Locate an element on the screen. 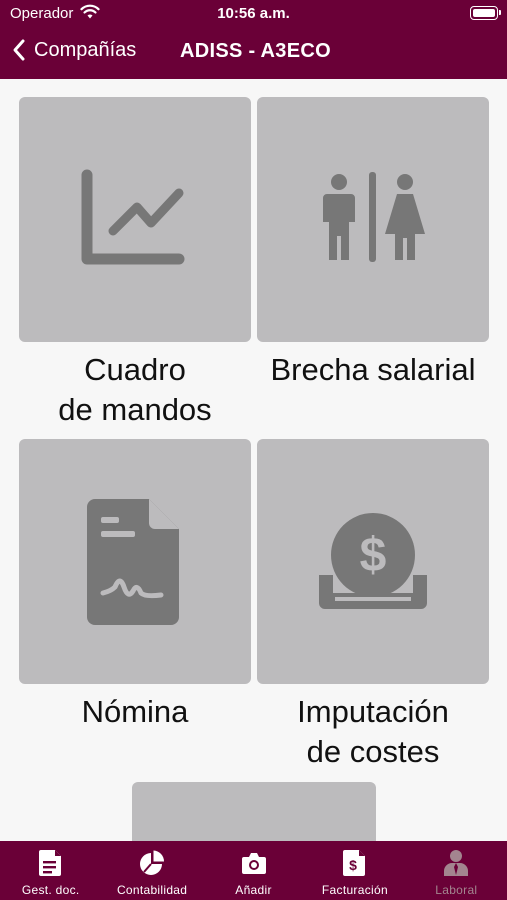 The height and width of the screenshot is (900, 507). navigation-bar: Compañías ADISS - A3ECO is located at coordinates (253, 53).